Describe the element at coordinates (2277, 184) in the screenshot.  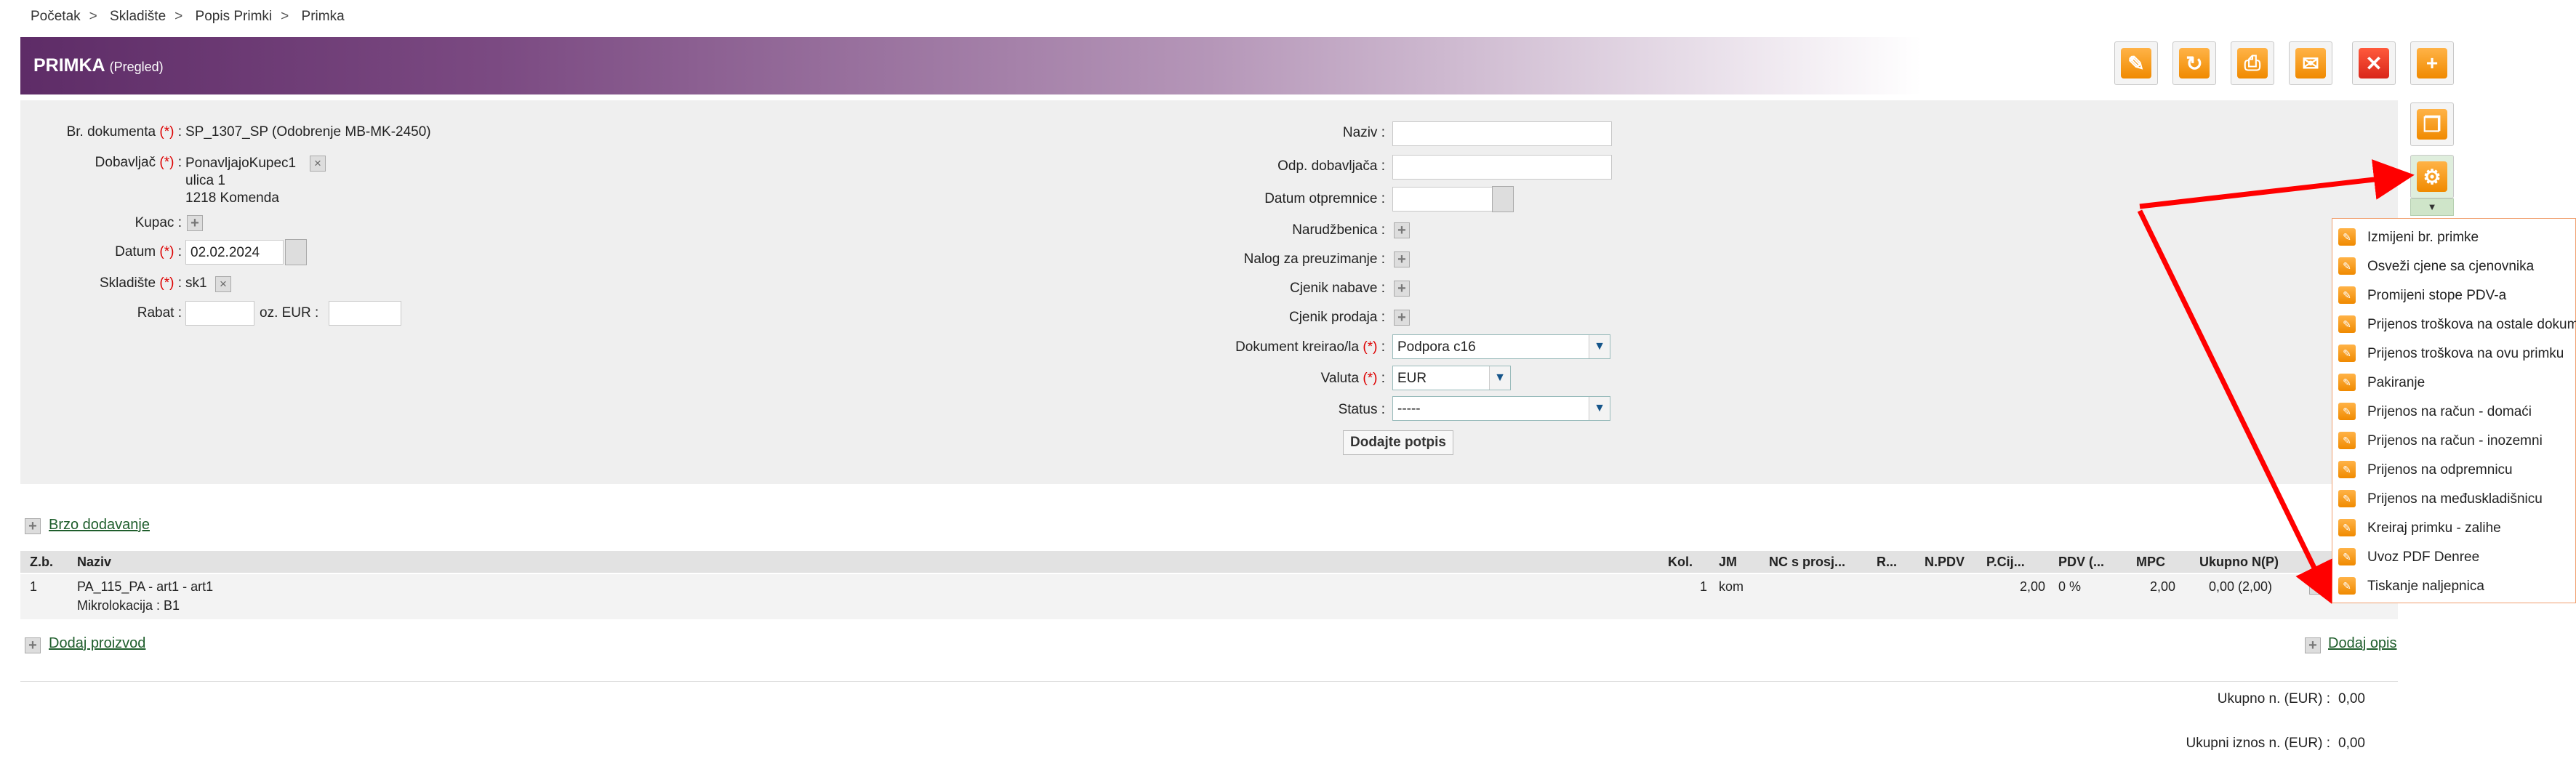
I see `annotation-arrow-to-gear` at that location.